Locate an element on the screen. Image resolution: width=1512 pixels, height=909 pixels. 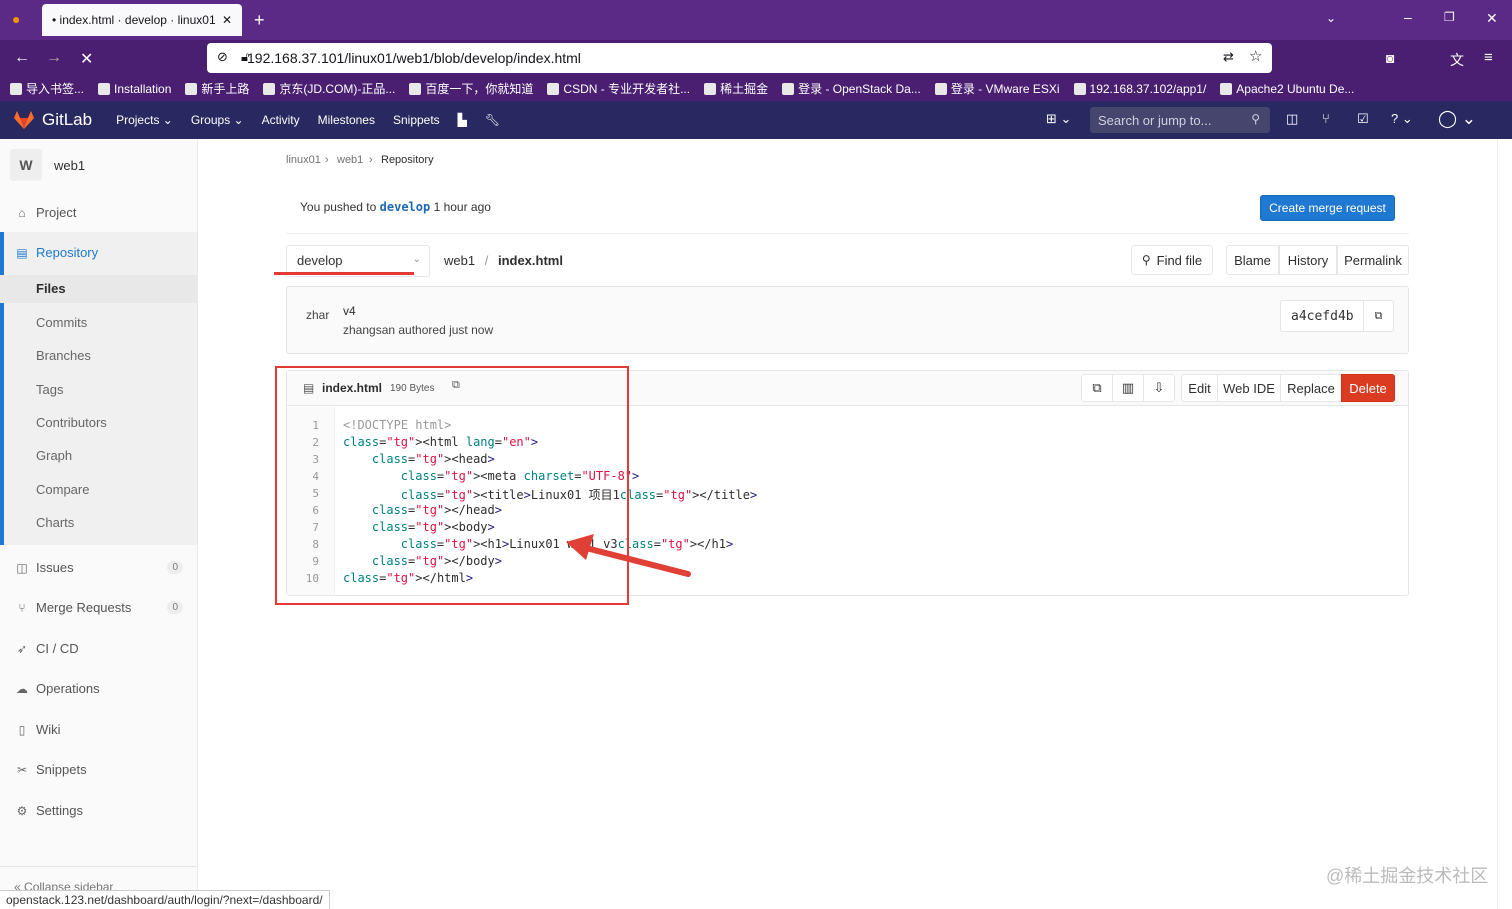
author-avatar: zhar is located at coordinates (317, 315).